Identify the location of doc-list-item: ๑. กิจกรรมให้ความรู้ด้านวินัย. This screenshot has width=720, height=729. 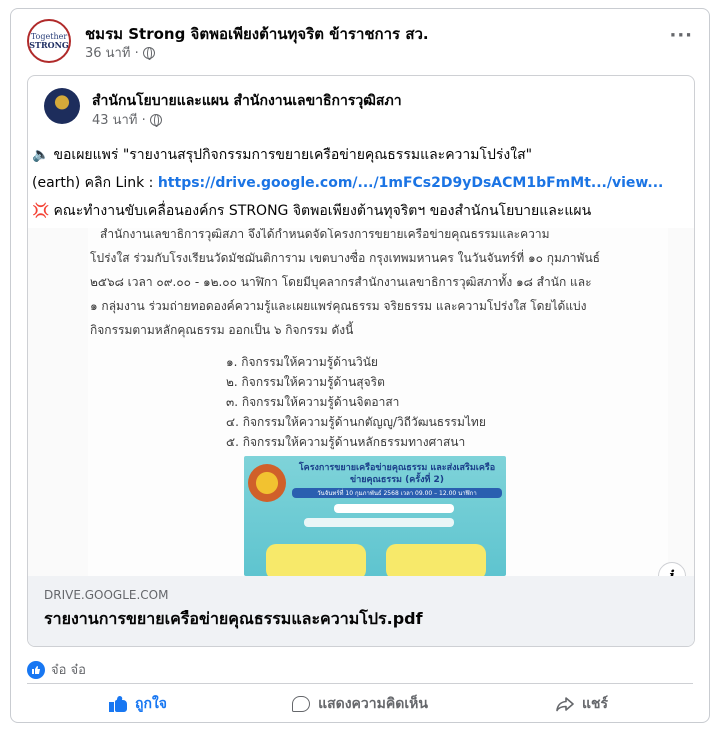
(302, 362).